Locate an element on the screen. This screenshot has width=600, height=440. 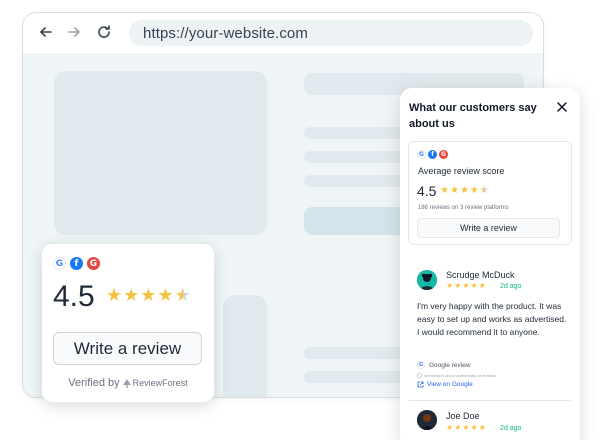
widget-write-review-button: Write a review is located at coordinates (488, 228).